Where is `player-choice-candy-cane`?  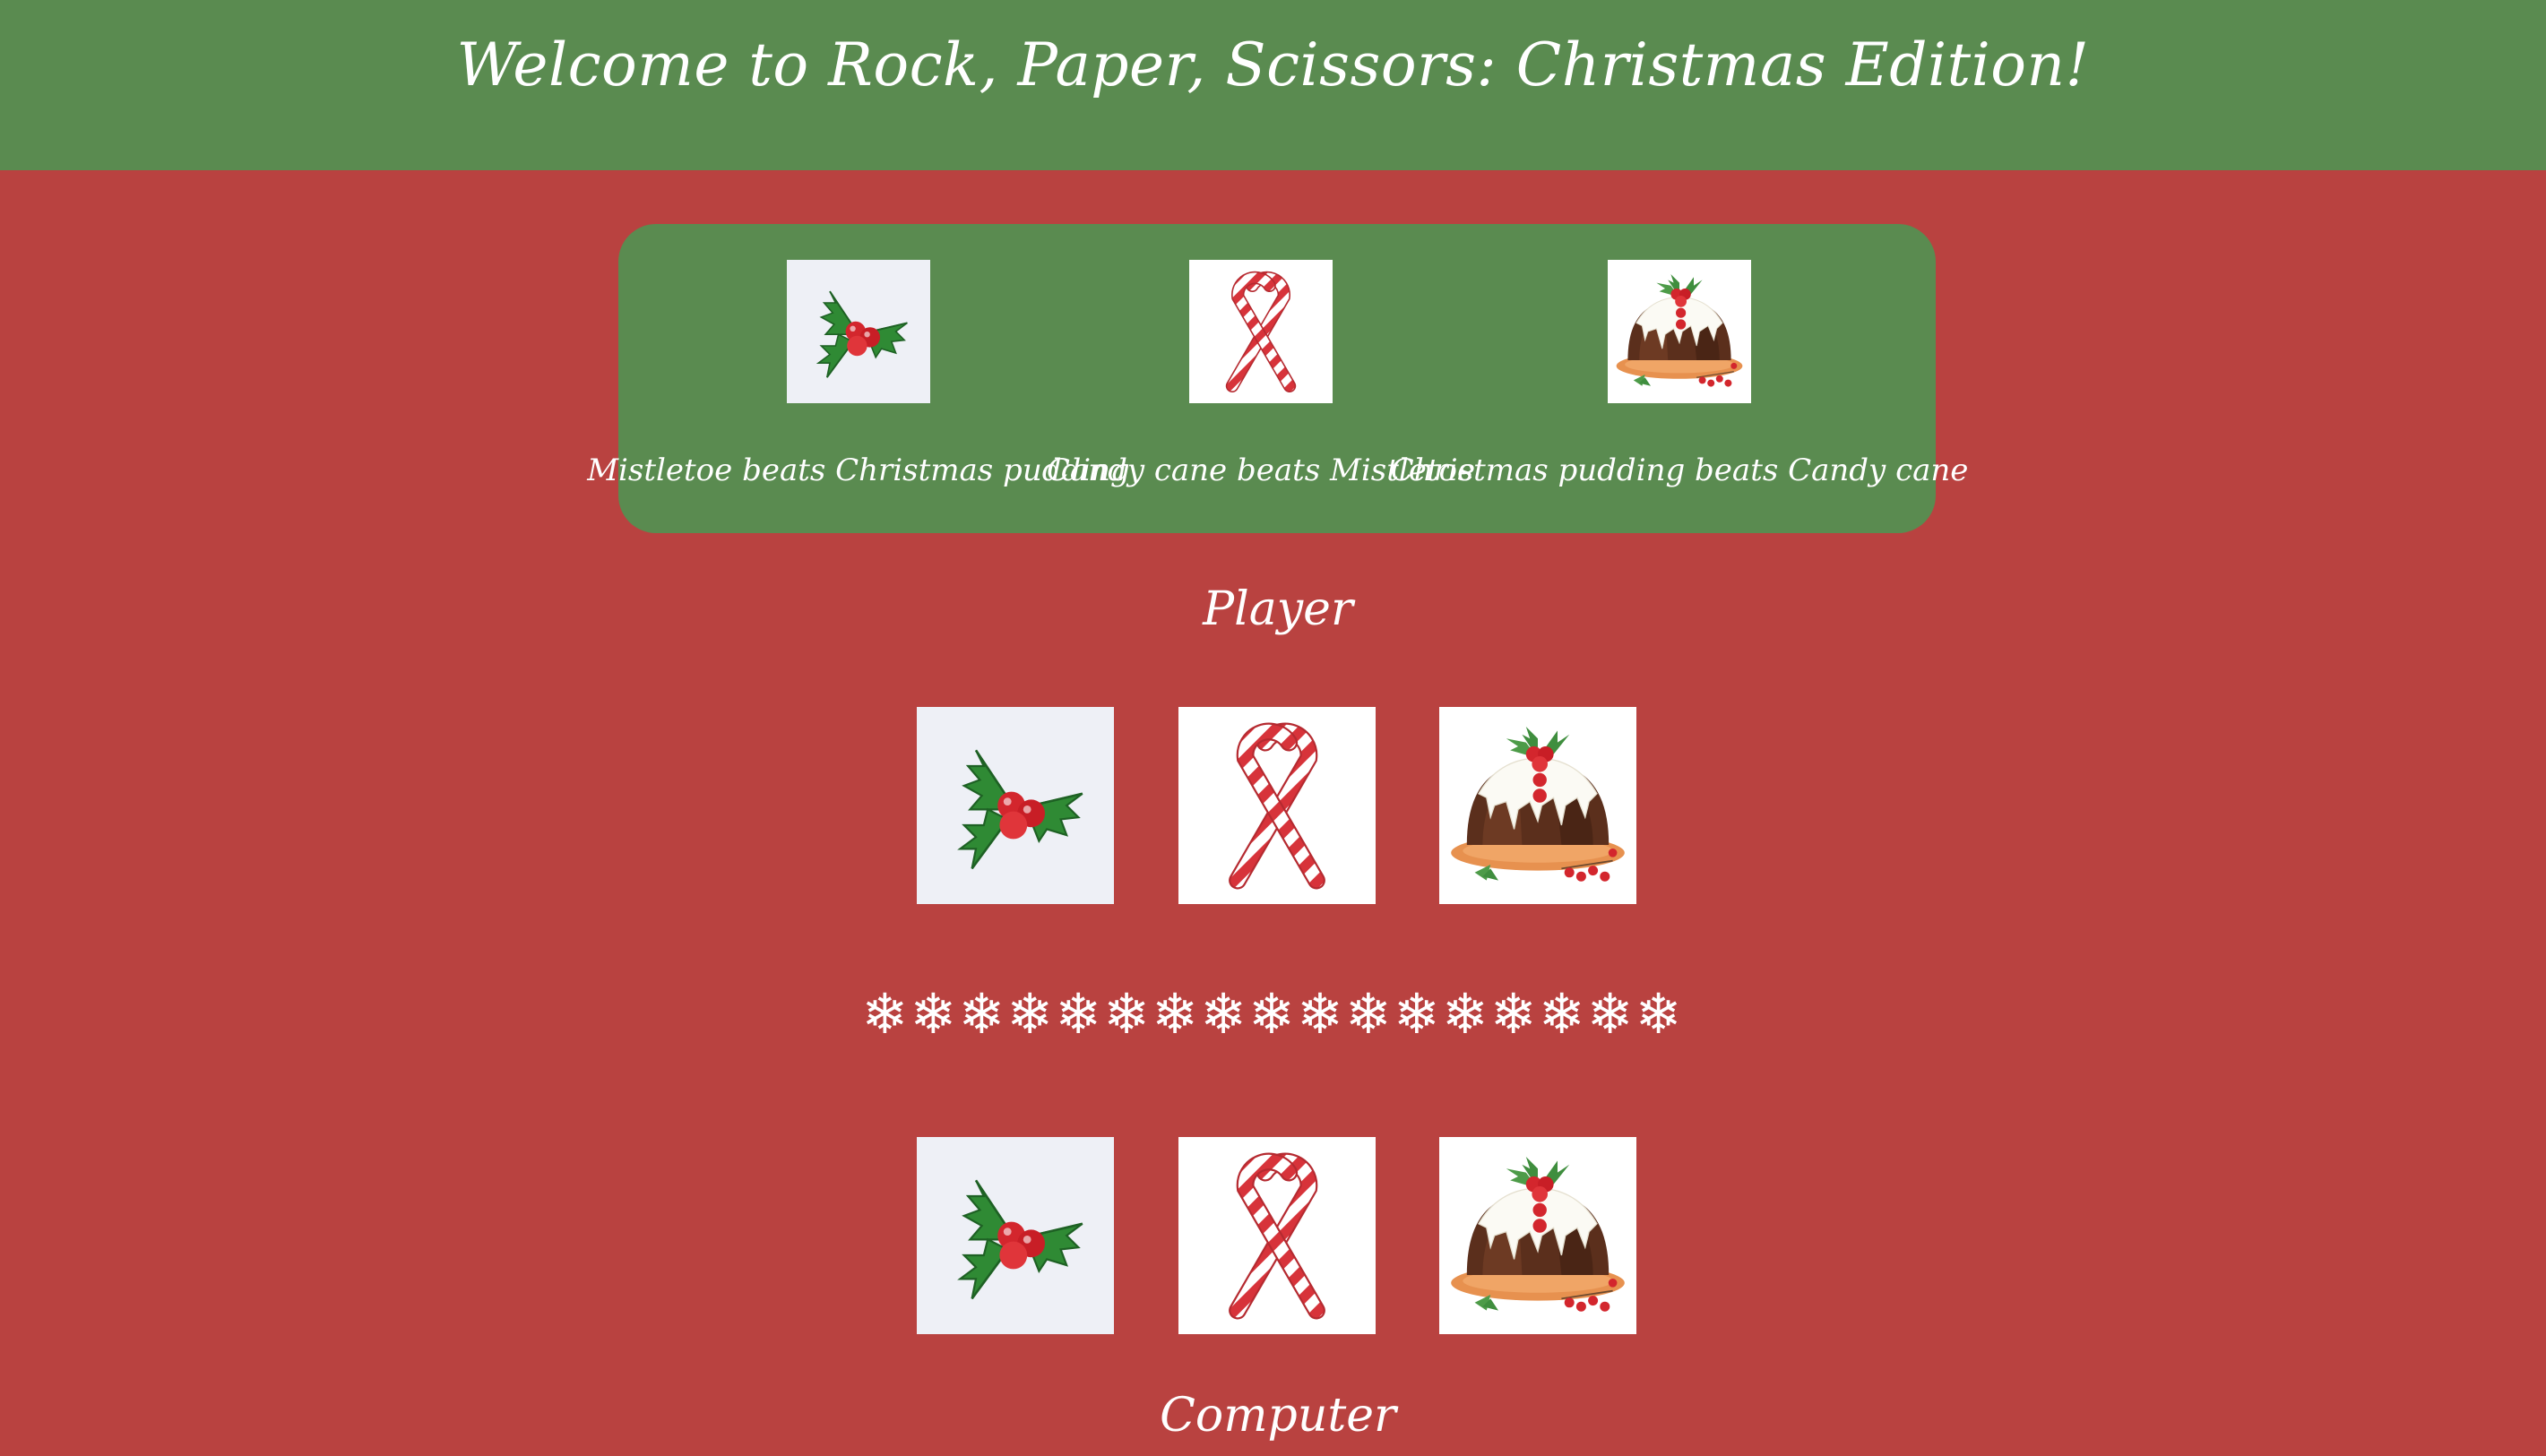
player-choice-candy-cane is located at coordinates (1277, 806).